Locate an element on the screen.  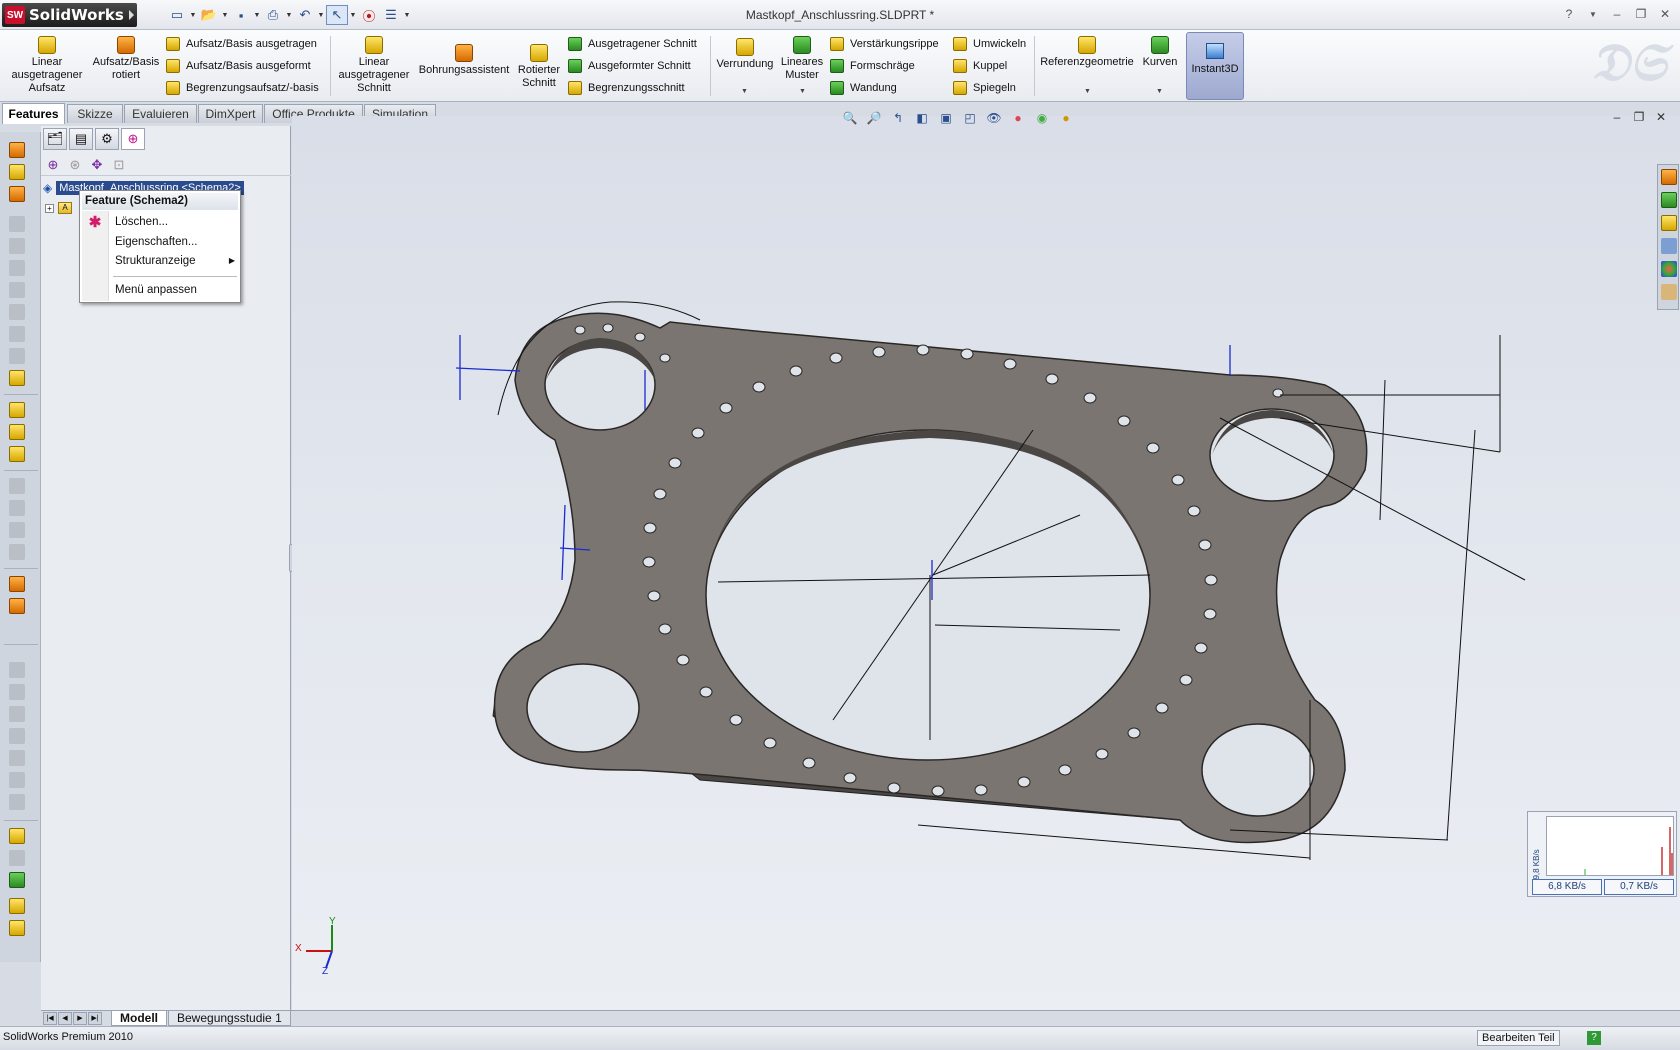
new-document-icon: ▭ is located at coordinates (177, 15).